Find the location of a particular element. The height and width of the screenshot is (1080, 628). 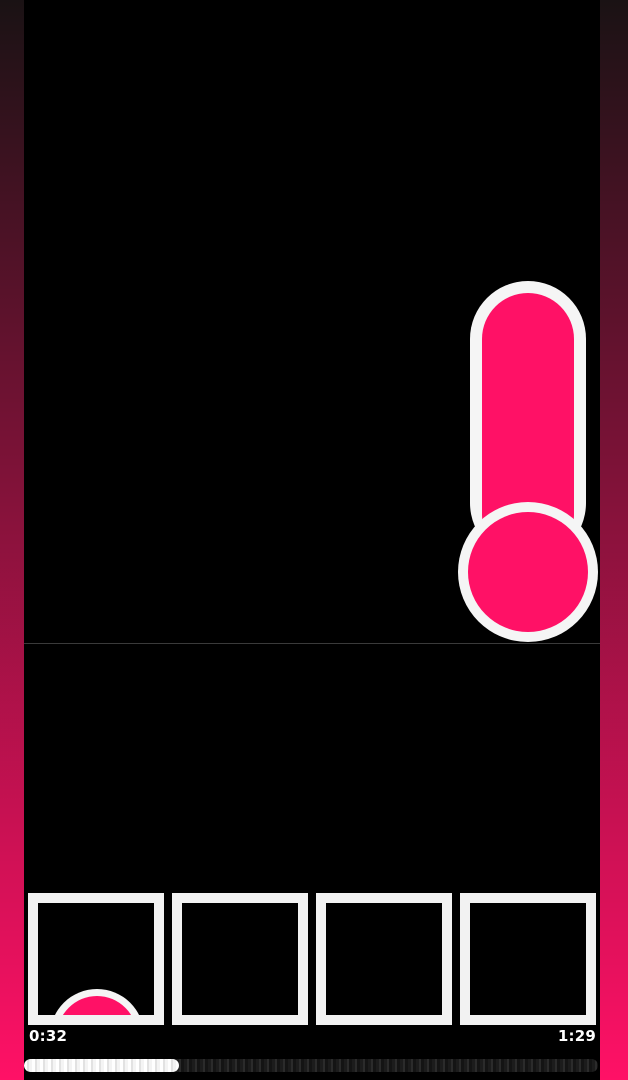

mini-piece-icon is located at coordinates (97, 1002).